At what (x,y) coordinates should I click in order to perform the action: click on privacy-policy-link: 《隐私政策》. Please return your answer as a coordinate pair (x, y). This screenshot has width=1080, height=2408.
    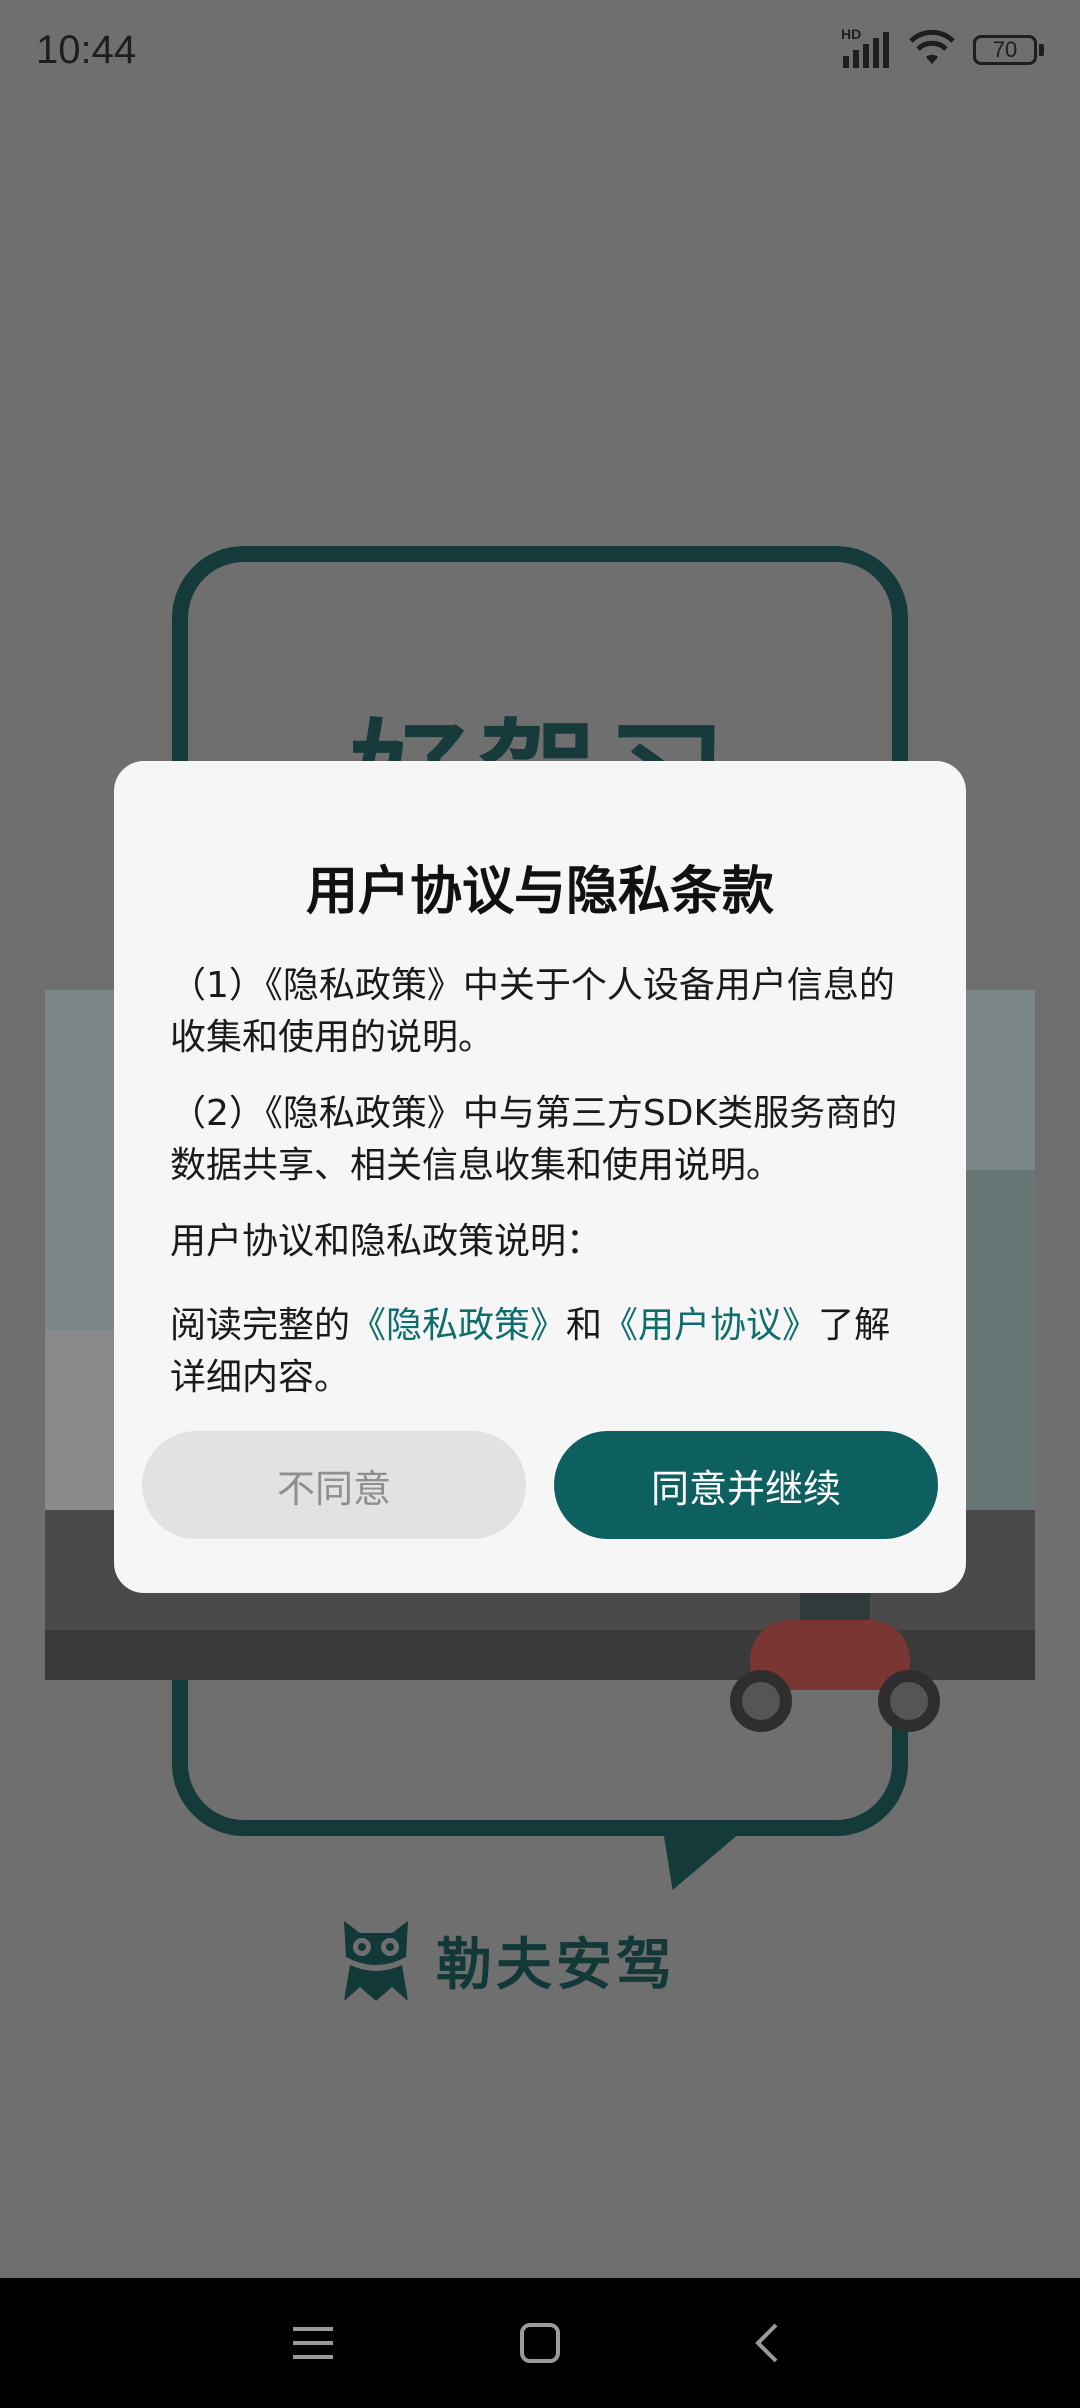
    Looking at the image, I should click on (458, 1325).